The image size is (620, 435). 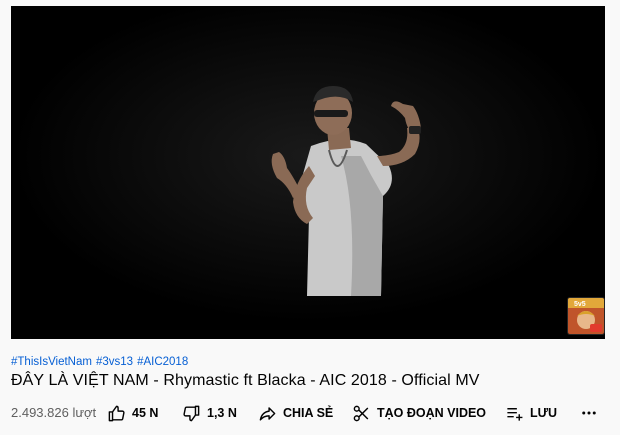 I want to click on save-button: LƯU, so click(x=531, y=413).